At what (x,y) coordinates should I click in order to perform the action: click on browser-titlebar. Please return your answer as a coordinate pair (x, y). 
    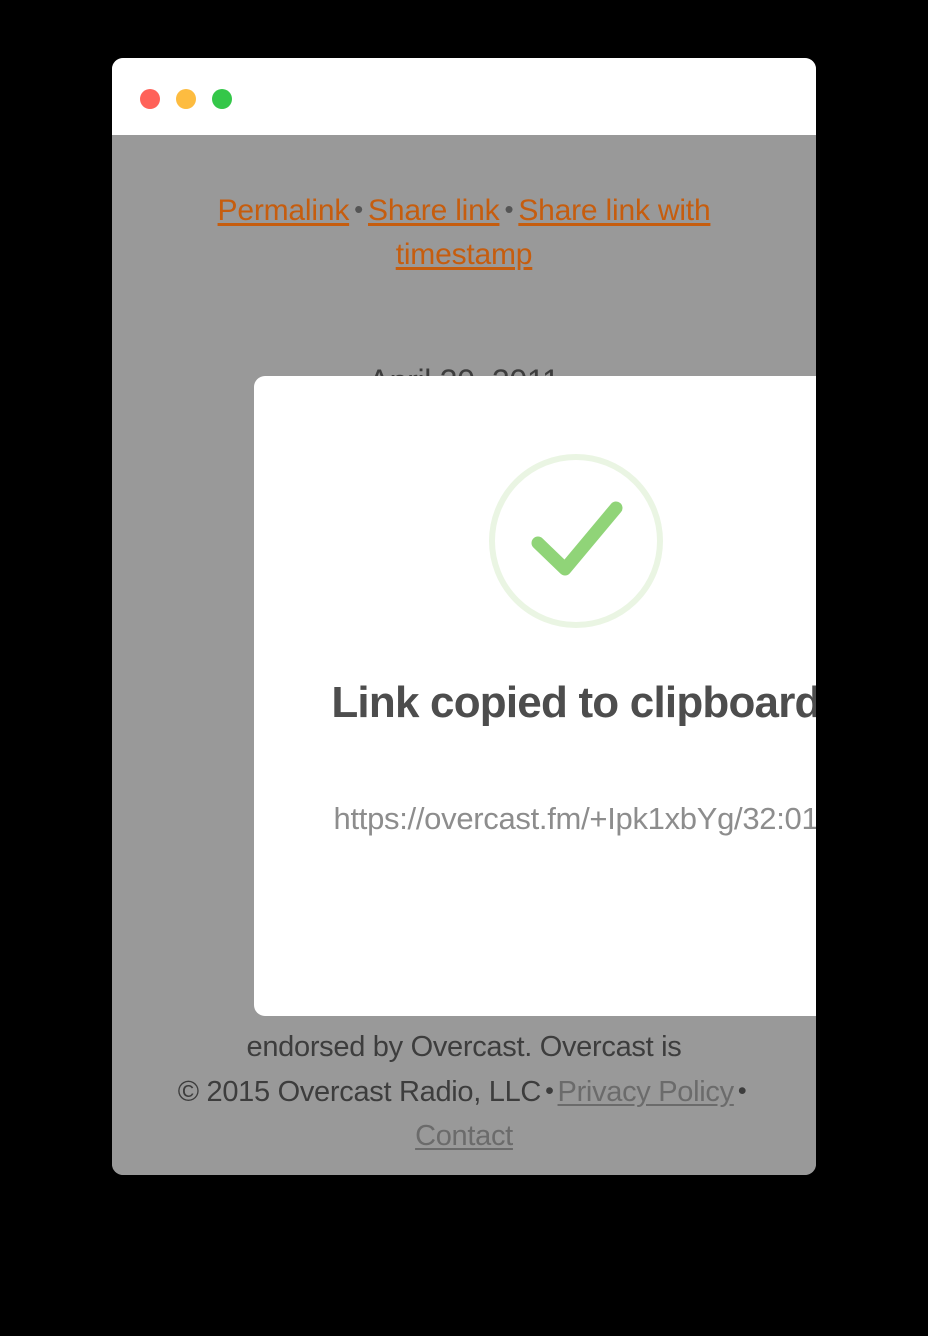
    Looking at the image, I should click on (464, 96).